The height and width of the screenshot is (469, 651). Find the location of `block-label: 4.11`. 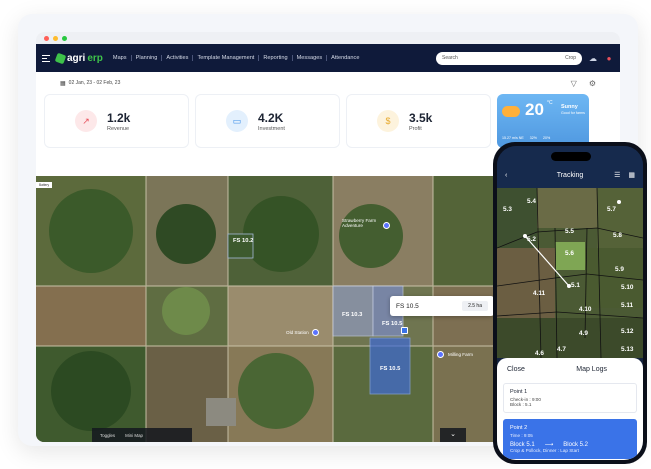

block-label: 4.11 is located at coordinates (539, 293).